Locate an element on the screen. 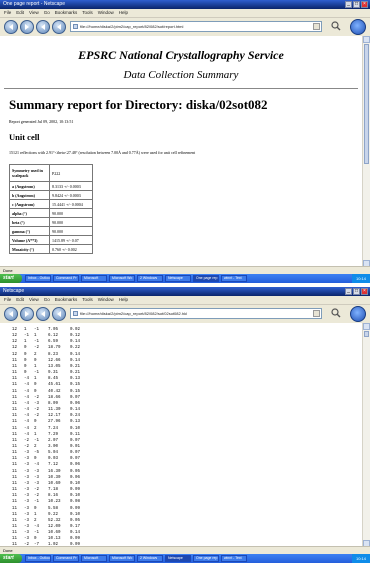 This screenshot has width=370, height=563. row-value: 0.760 +/- 0.002 is located at coordinates (71, 249).